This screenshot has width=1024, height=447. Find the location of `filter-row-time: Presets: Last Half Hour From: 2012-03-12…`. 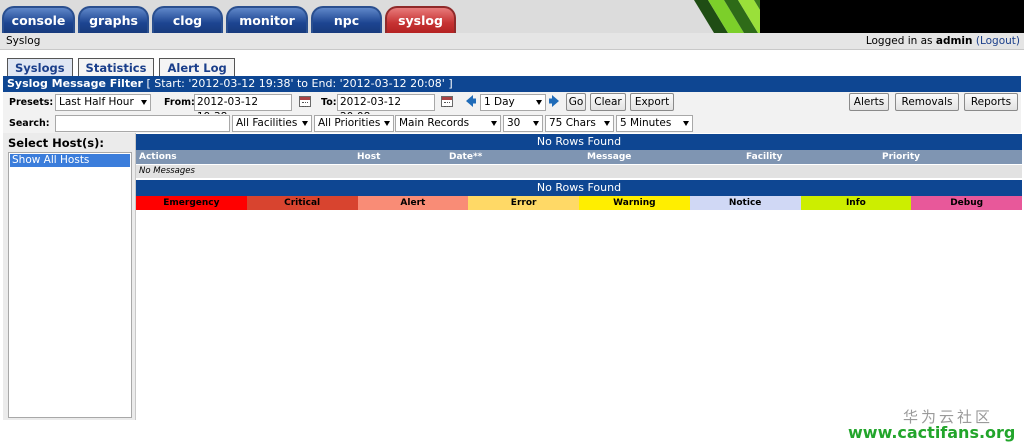

filter-row-time: Presets: Last Half Hour From: 2012-03-12… is located at coordinates (512, 107).